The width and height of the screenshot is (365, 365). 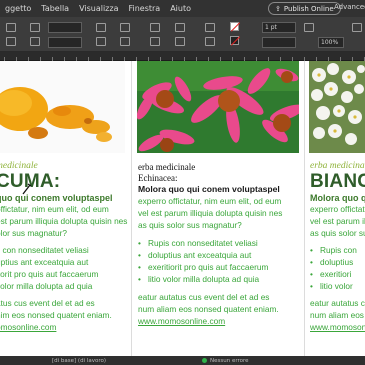 I want to click on footer-line: eatur autatus c, so click(x=337, y=303).